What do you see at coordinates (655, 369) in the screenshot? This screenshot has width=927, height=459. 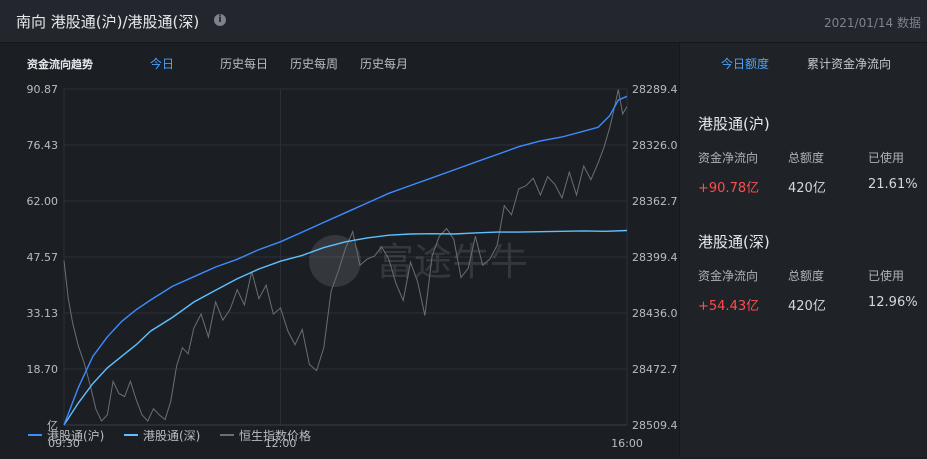 I see `right-tick-label: 28472.7` at bounding box center [655, 369].